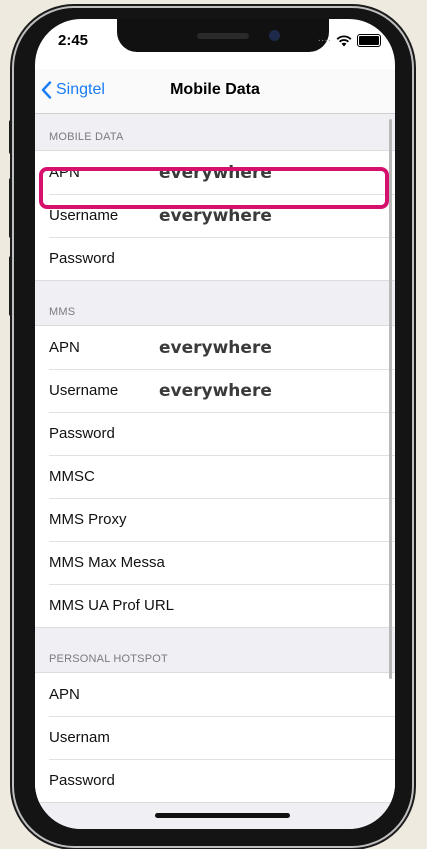 This screenshot has height=849, width=427. Describe the element at coordinates (215, 433) in the screenshot. I see `mms-password-field: Password` at that location.